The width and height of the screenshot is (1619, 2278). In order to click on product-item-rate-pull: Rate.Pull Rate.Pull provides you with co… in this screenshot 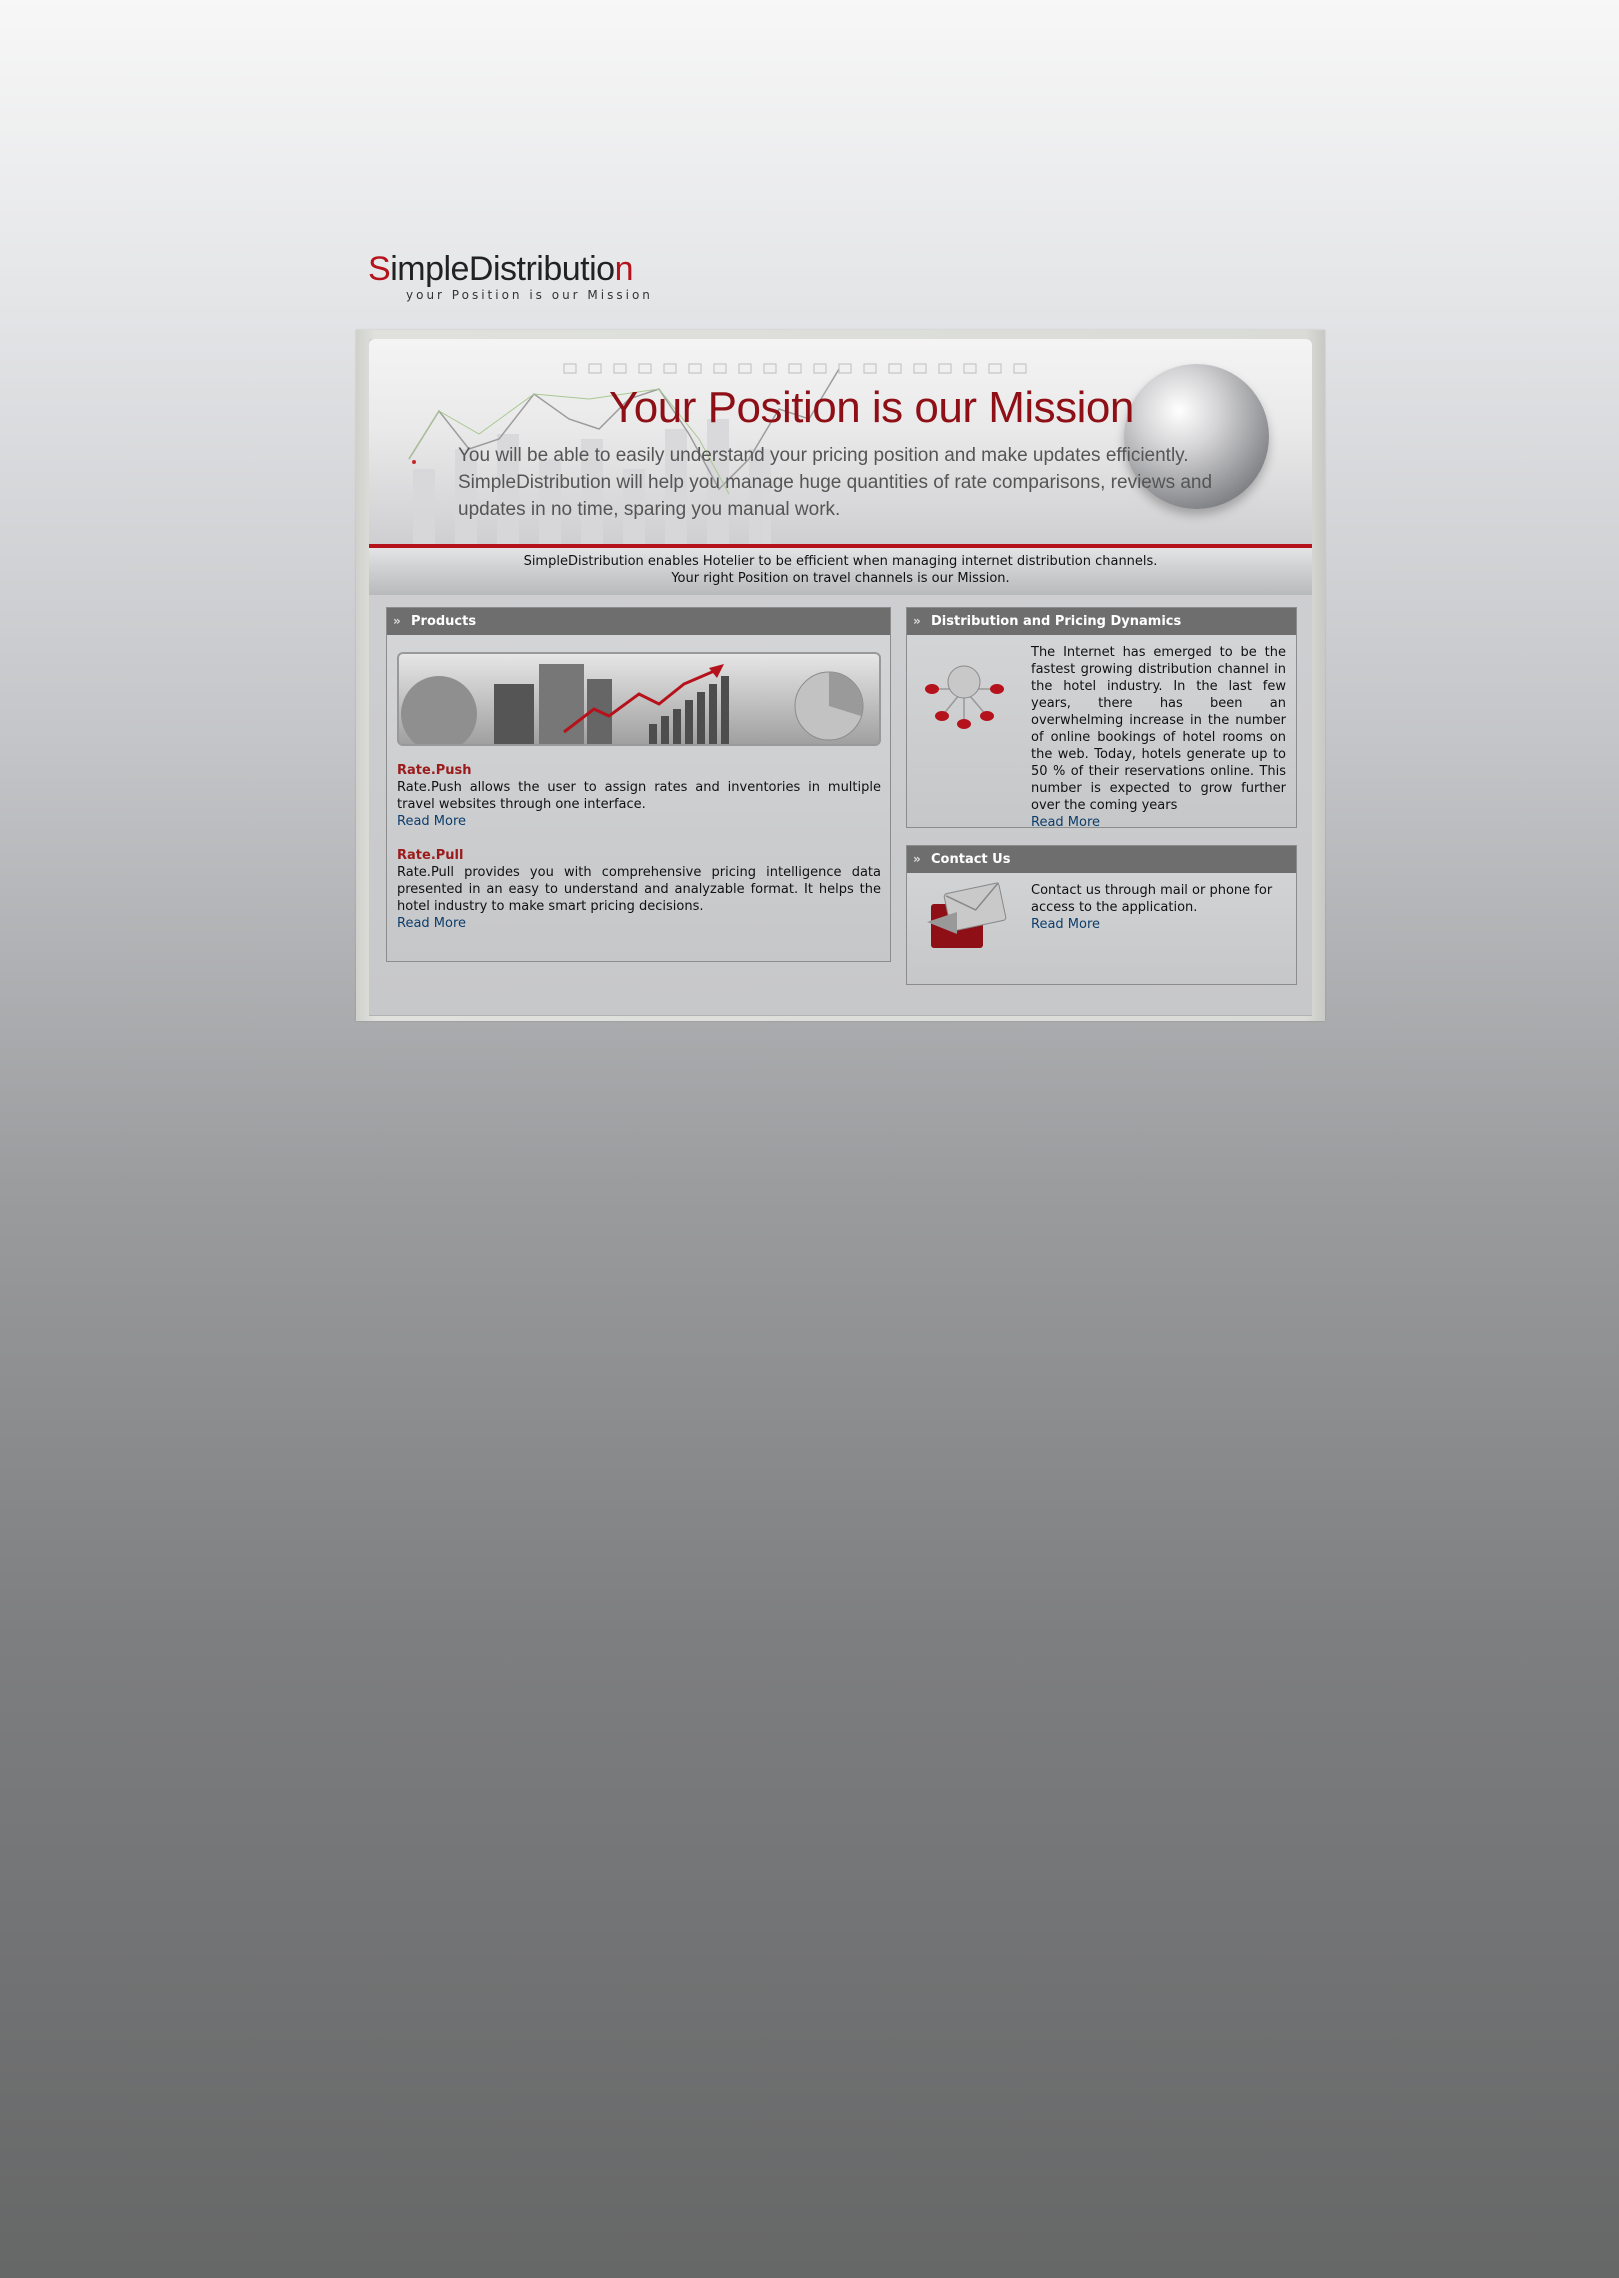, I will do `click(639, 889)`.